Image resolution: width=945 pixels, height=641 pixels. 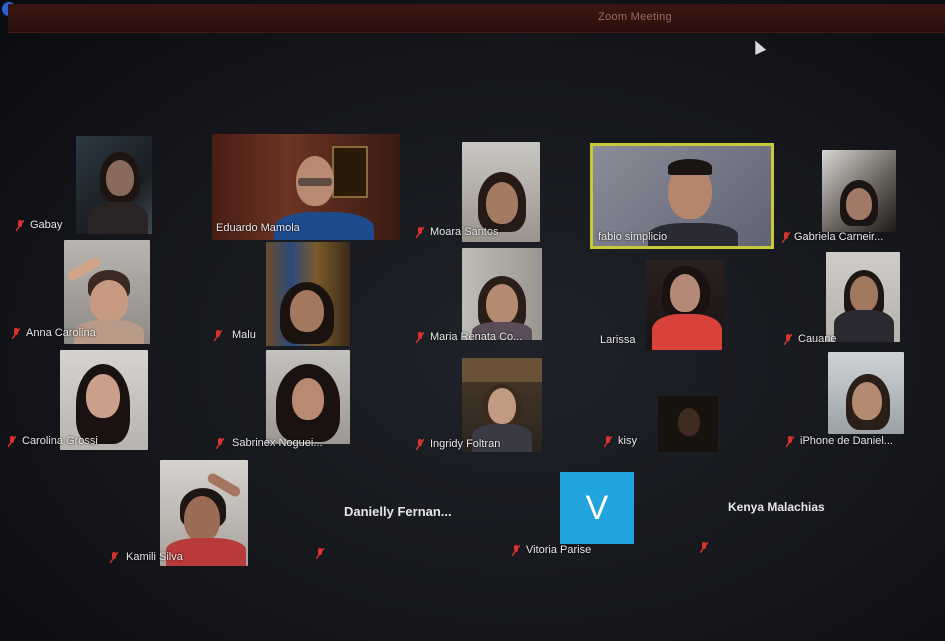 I want to click on participant-tile-fabio-simplicio: fabio simplicio, so click(x=682, y=196).